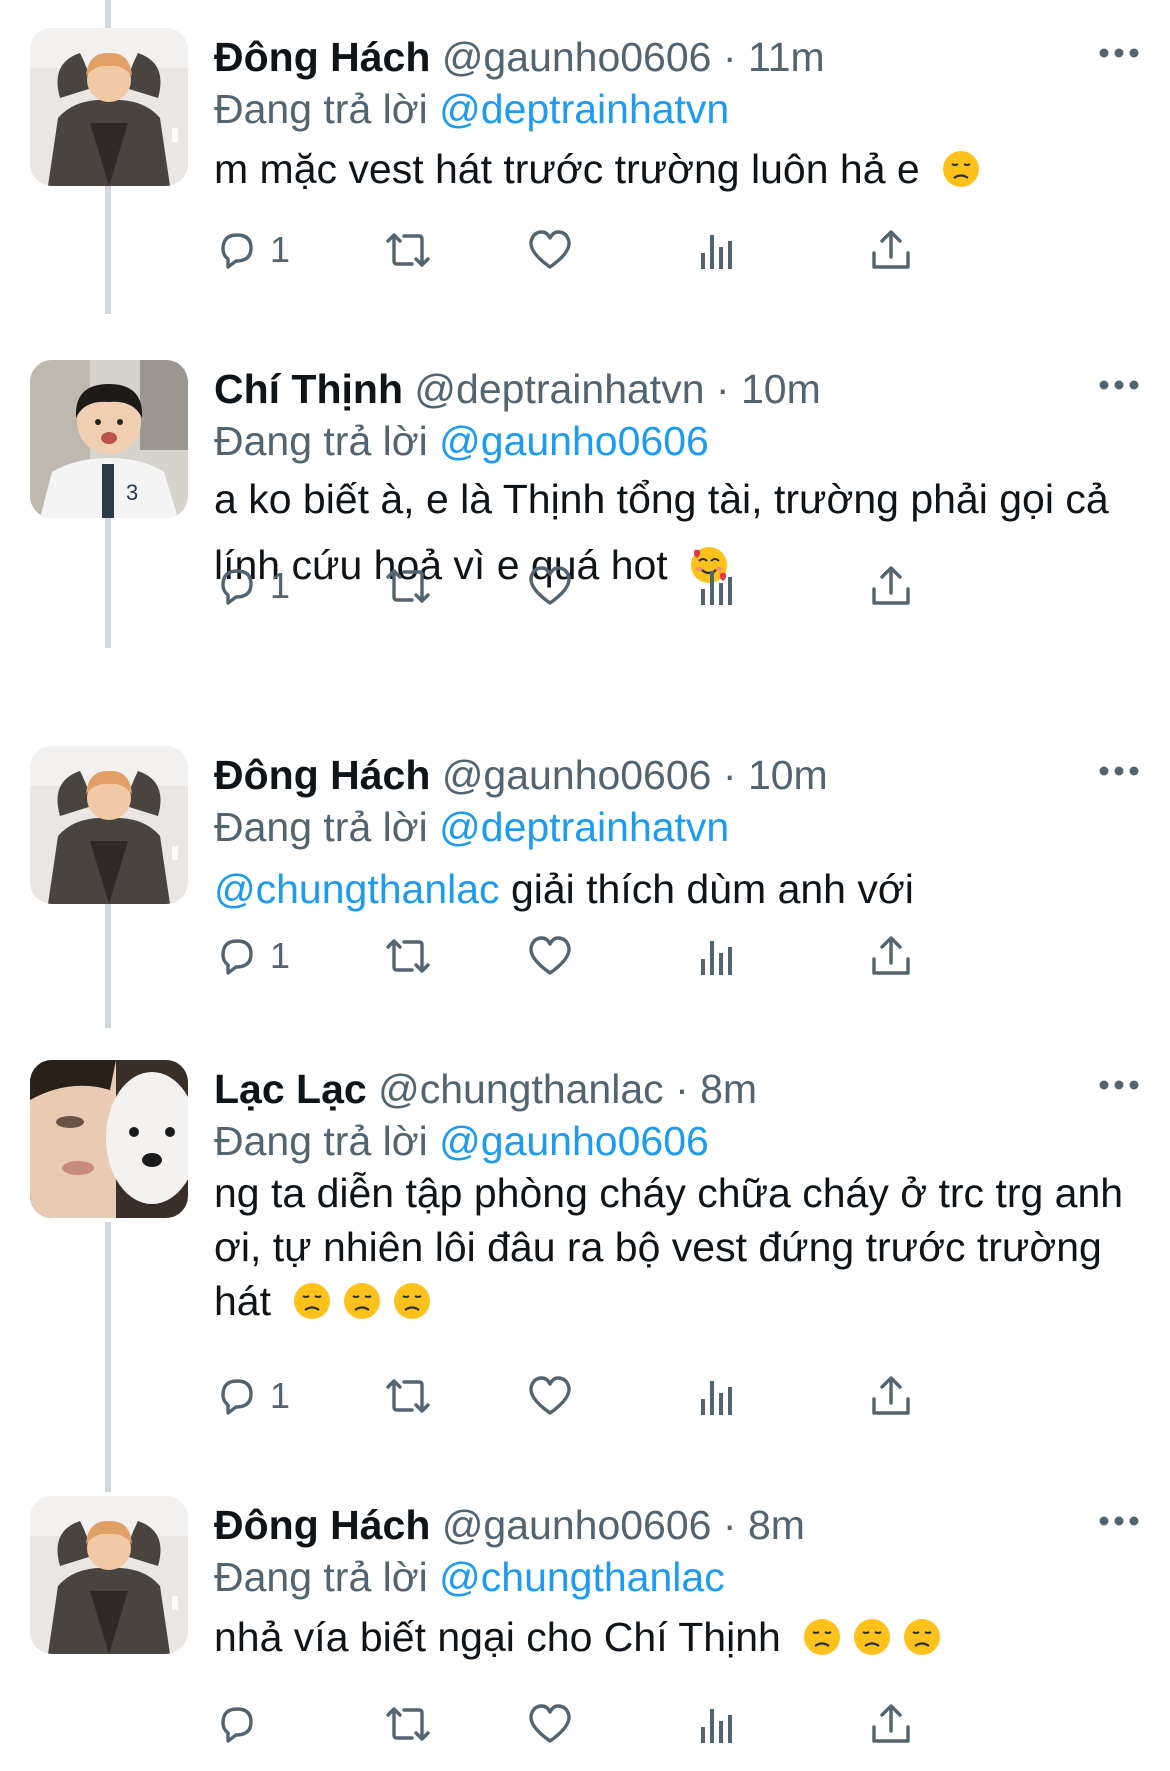 This screenshot has width=1170, height=1771. I want to click on replying-to-mention: @chungthanlac, so click(582, 1577).